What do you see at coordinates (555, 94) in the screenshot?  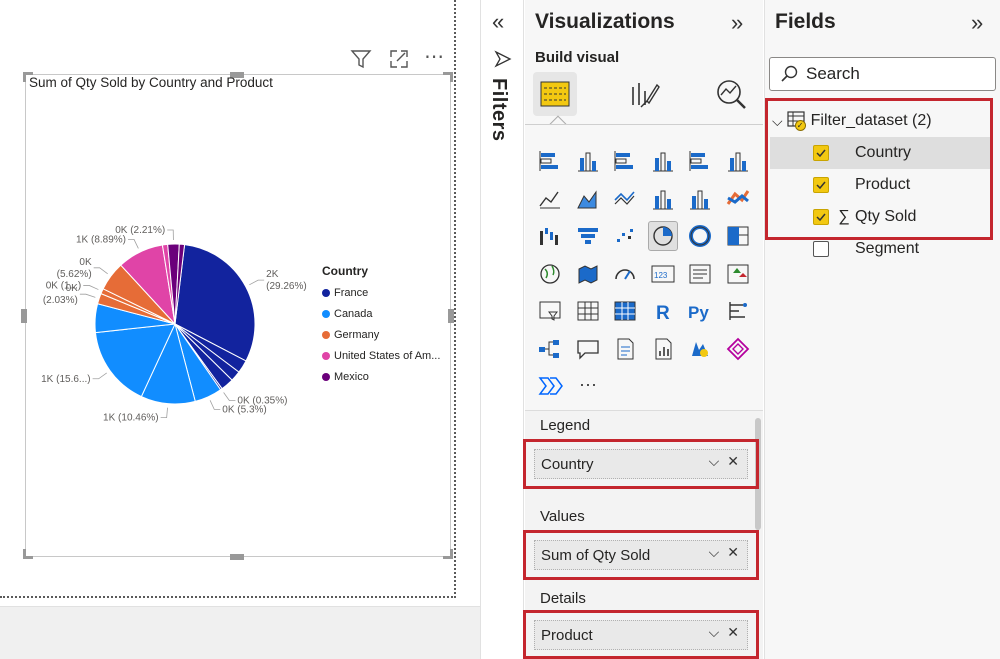 I see `build-visual-tab` at bounding box center [555, 94].